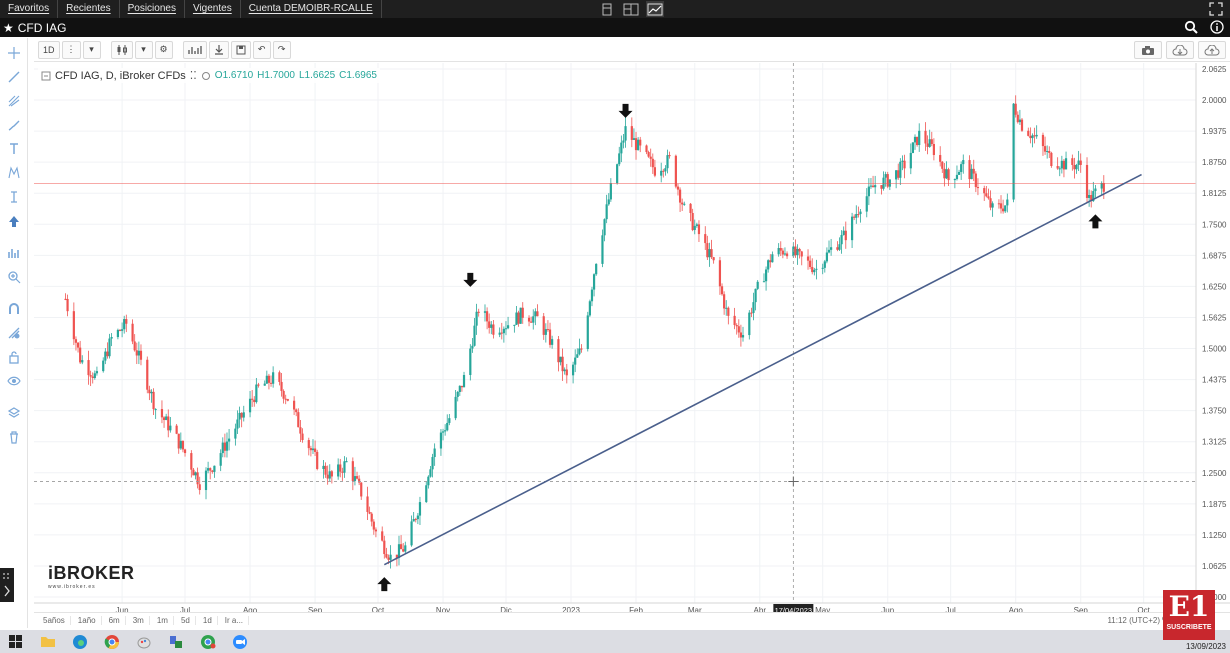 This screenshot has width=1230, height=653. I want to click on arrow-tool-icon, so click(14, 221).